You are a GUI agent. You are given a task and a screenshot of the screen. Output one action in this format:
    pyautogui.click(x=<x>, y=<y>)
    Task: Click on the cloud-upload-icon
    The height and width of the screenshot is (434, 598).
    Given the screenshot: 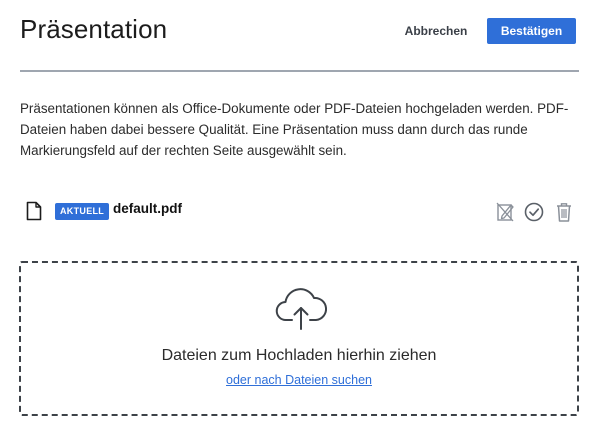 What is the action you would take?
    pyautogui.click(x=301, y=309)
    